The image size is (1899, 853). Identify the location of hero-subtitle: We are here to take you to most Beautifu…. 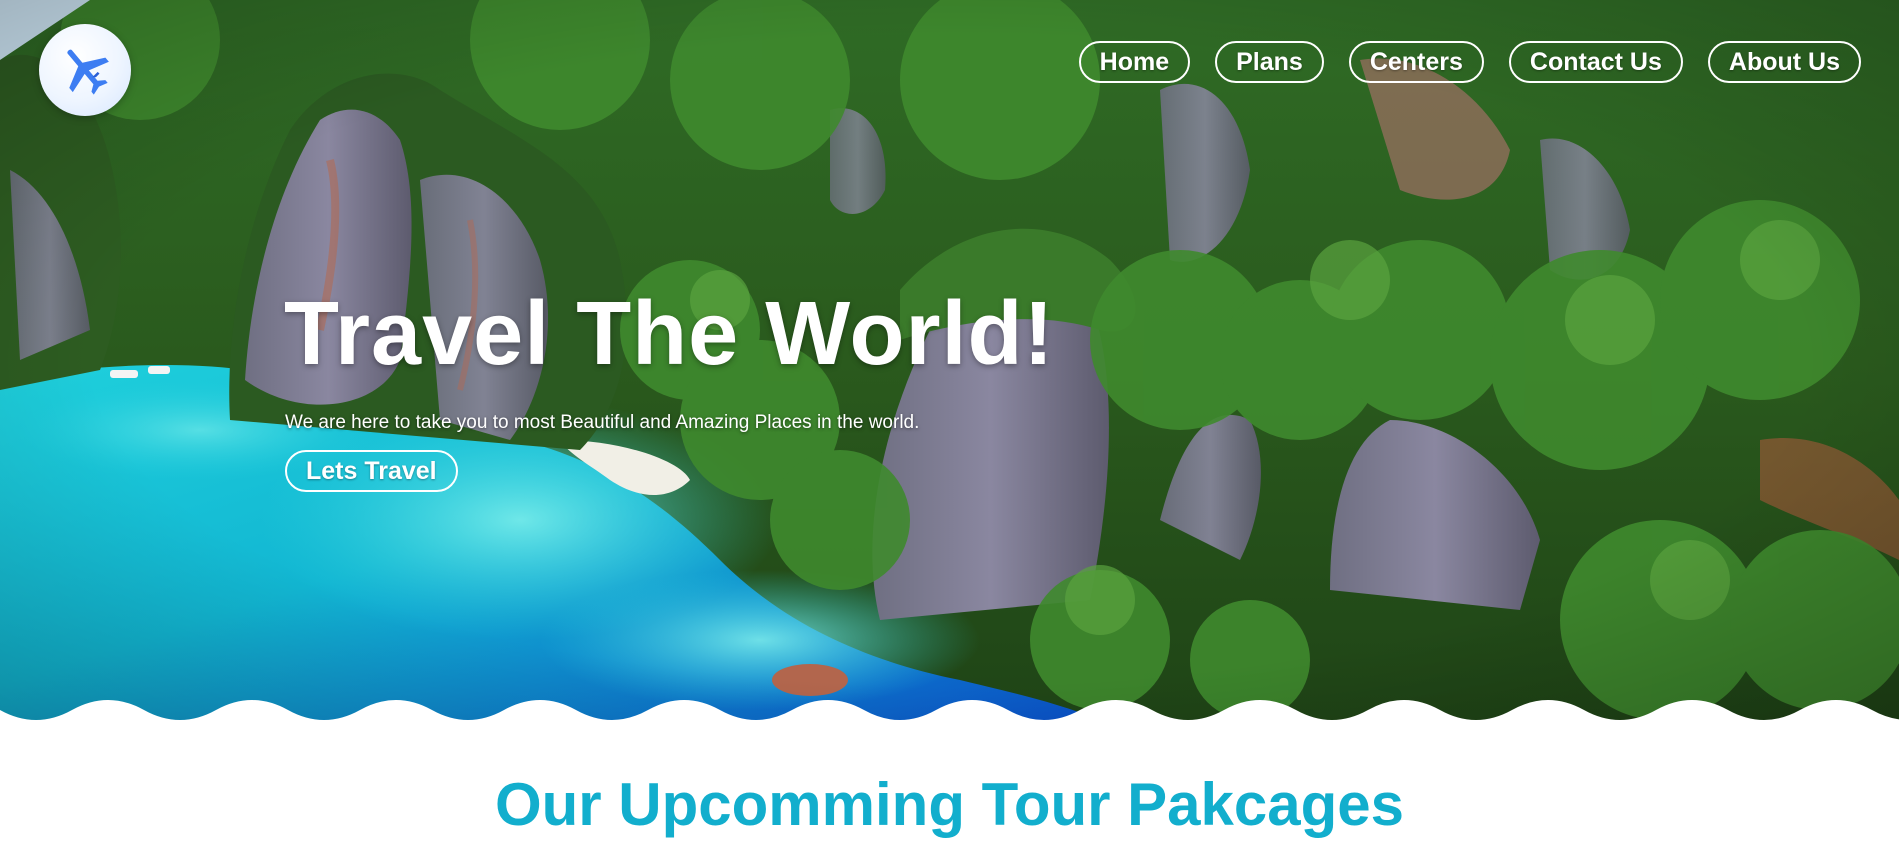
(602, 422).